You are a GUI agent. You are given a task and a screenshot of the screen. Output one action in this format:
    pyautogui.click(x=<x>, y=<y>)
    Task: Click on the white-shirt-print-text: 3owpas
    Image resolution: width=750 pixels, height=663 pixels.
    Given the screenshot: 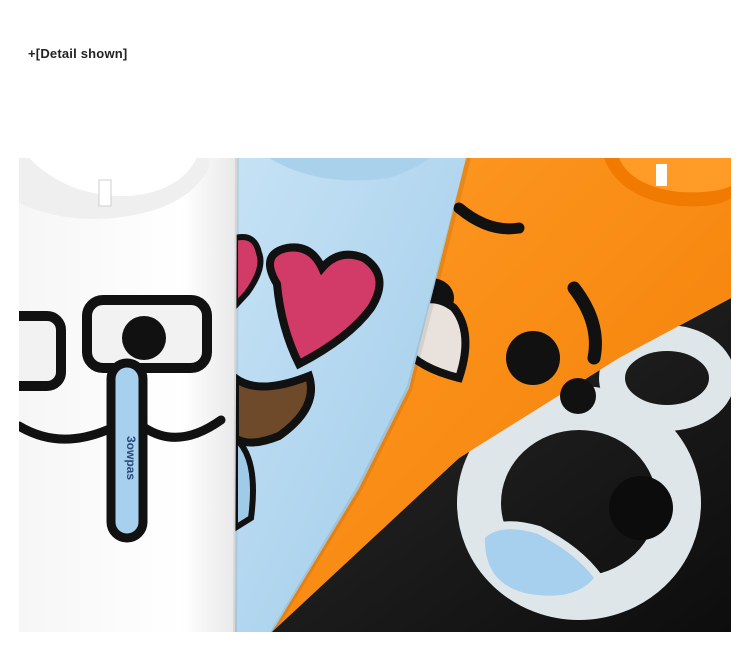 What is the action you would take?
    pyautogui.click(x=131, y=458)
    